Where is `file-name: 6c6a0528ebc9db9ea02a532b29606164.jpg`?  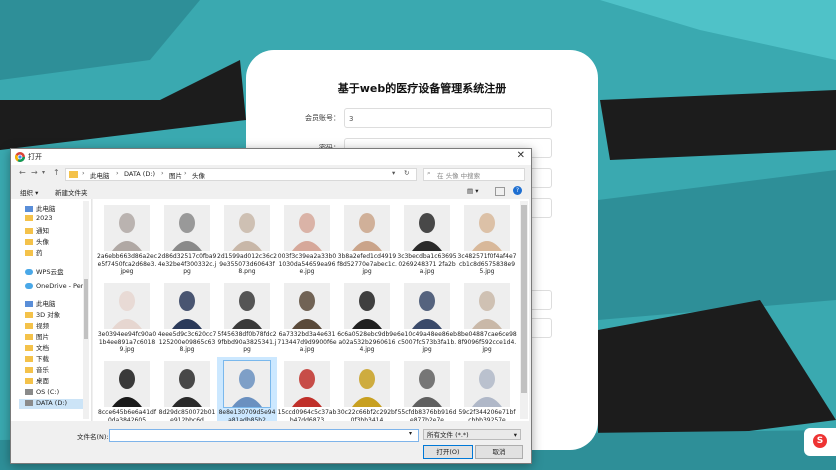 file-name: 6c6a0528ebc9db9ea02a532b29606164.jpg is located at coordinates (367, 342).